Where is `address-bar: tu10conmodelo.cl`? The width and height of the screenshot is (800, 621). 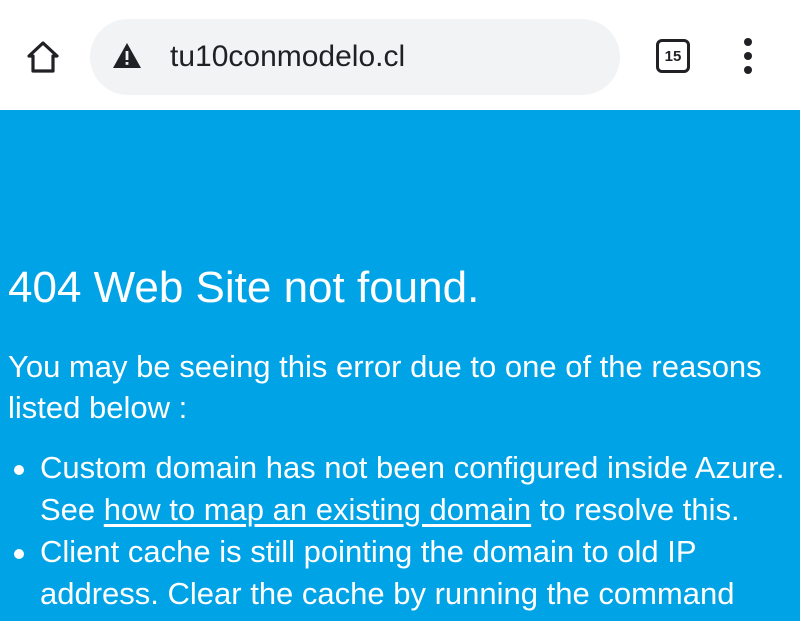
address-bar: tu10conmodelo.cl is located at coordinates (355, 57).